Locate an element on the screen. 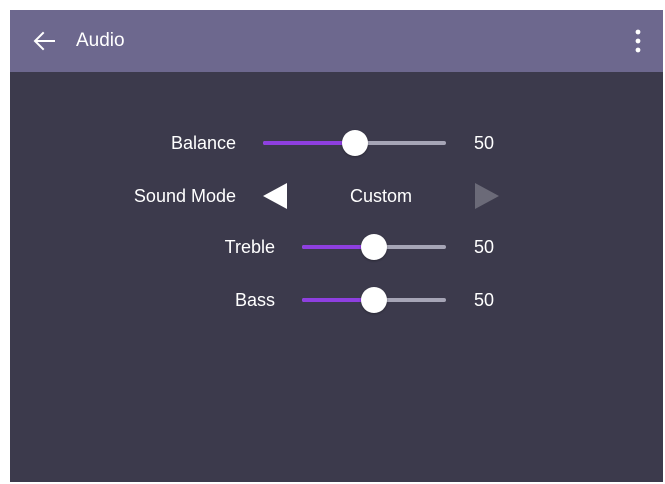 Image resolution: width=665 pixels, height=484 pixels. sound-mode-value: Custom is located at coordinates (380, 196).